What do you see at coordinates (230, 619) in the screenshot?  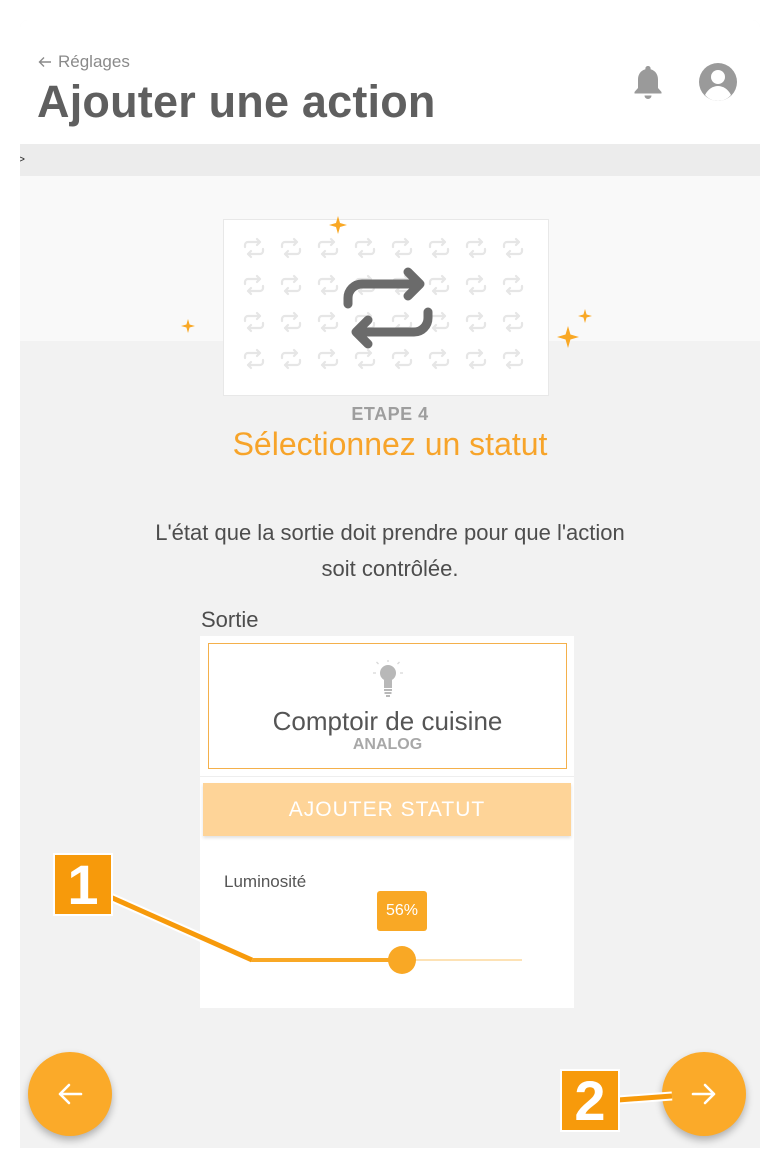 I see `output-section-label: Sortie` at bounding box center [230, 619].